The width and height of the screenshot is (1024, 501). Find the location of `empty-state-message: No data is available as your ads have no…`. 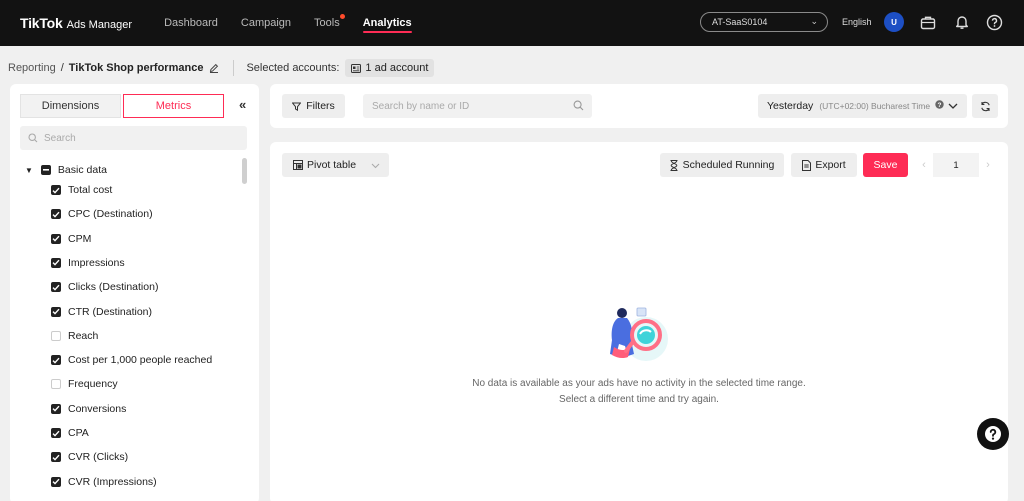

empty-state-message: No data is available as your ads have no… is located at coordinates (639, 392).